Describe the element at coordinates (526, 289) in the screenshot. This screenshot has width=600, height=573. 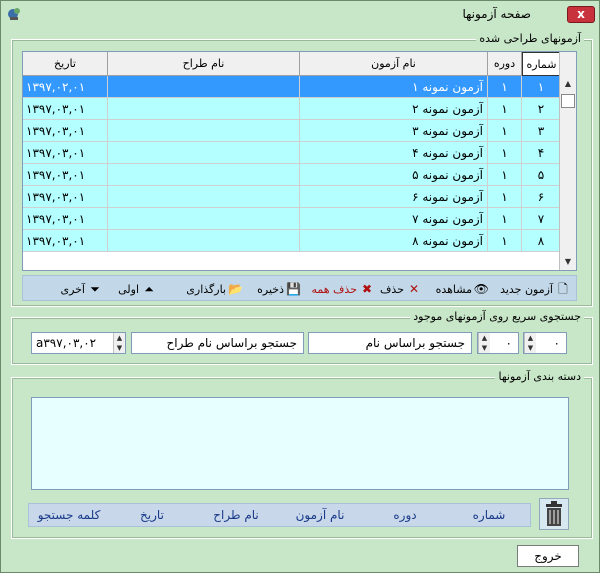
I see `new-exam-label: آزمون جدید` at that location.